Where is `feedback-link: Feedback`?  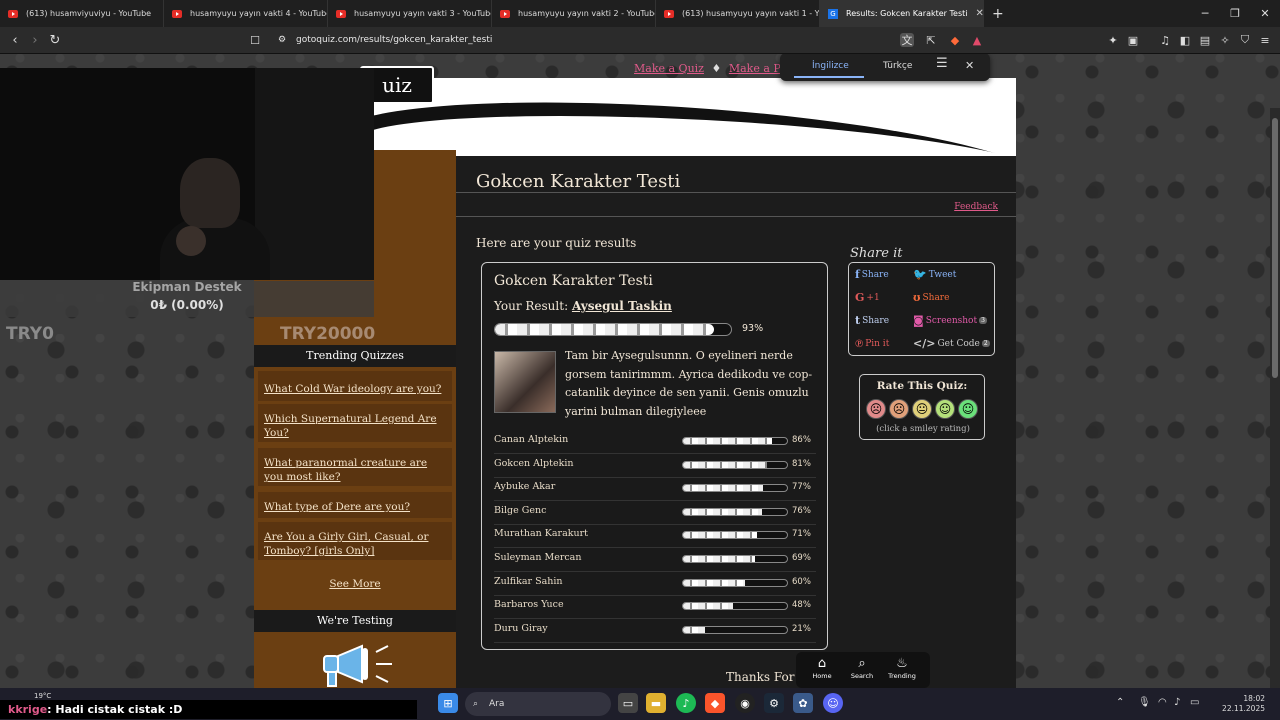
feedback-link: Feedback is located at coordinates (976, 207).